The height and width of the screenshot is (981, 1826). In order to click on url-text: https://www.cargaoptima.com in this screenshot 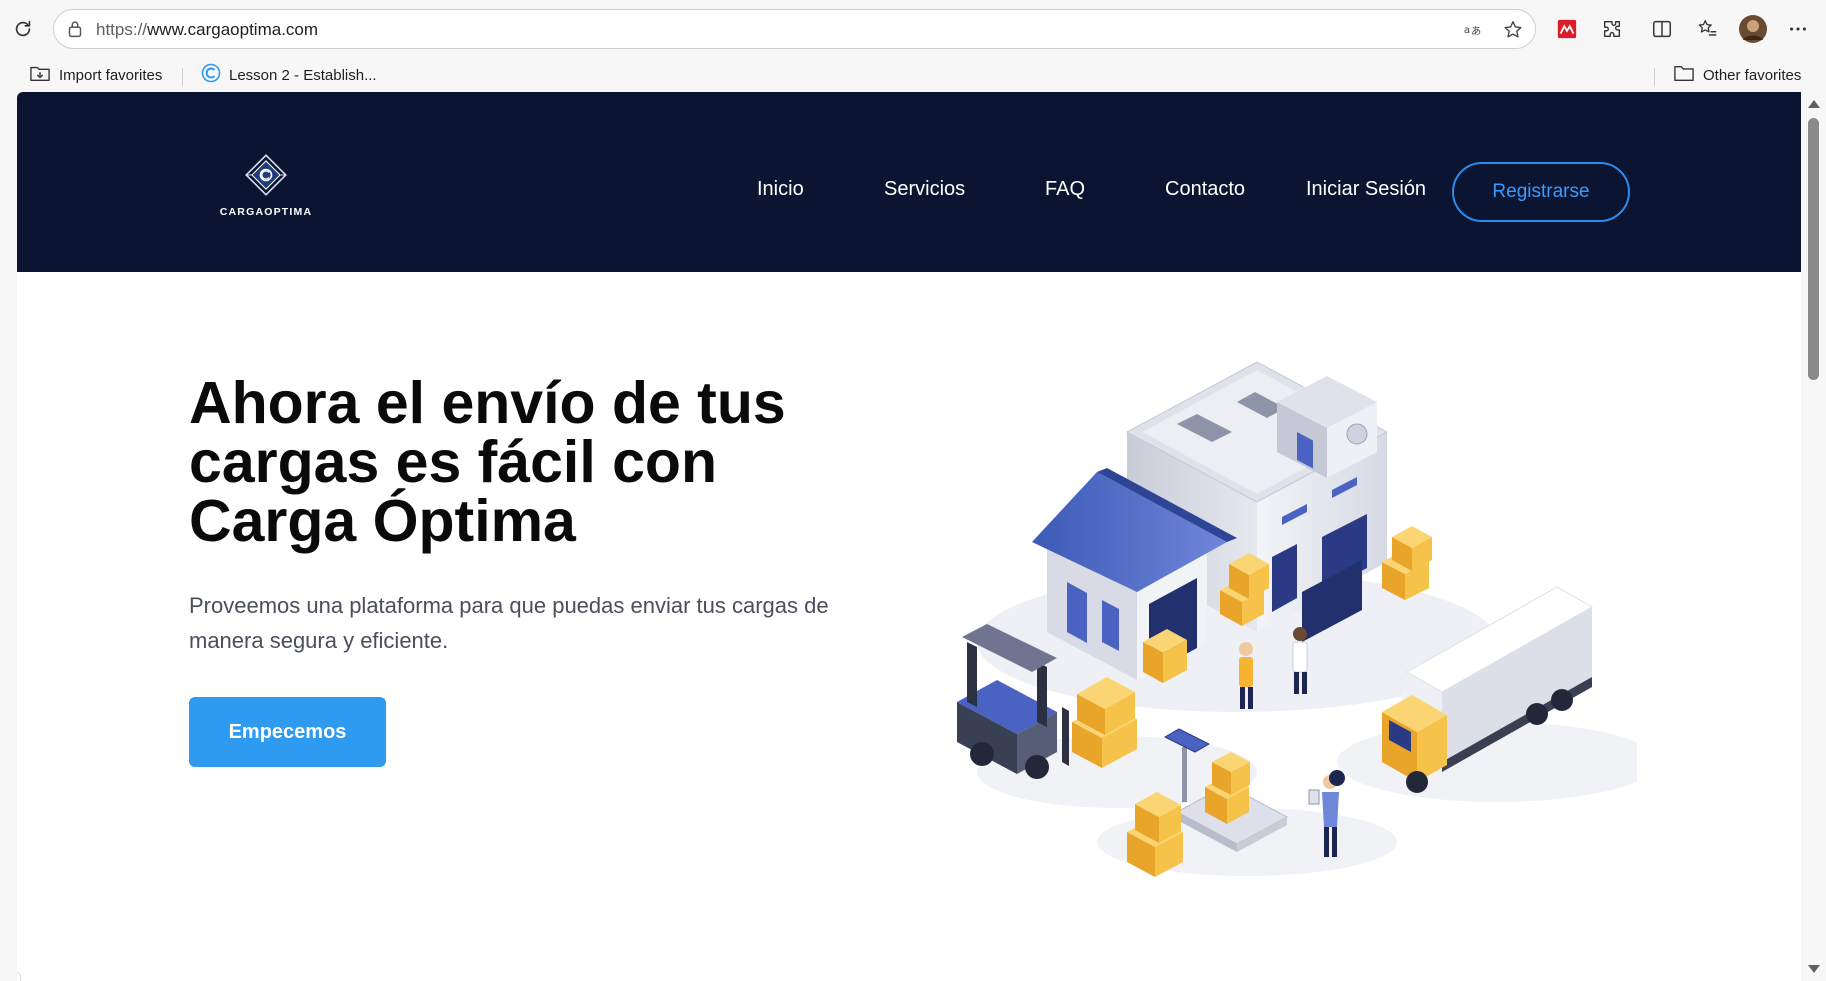, I will do `click(207, 30)`.